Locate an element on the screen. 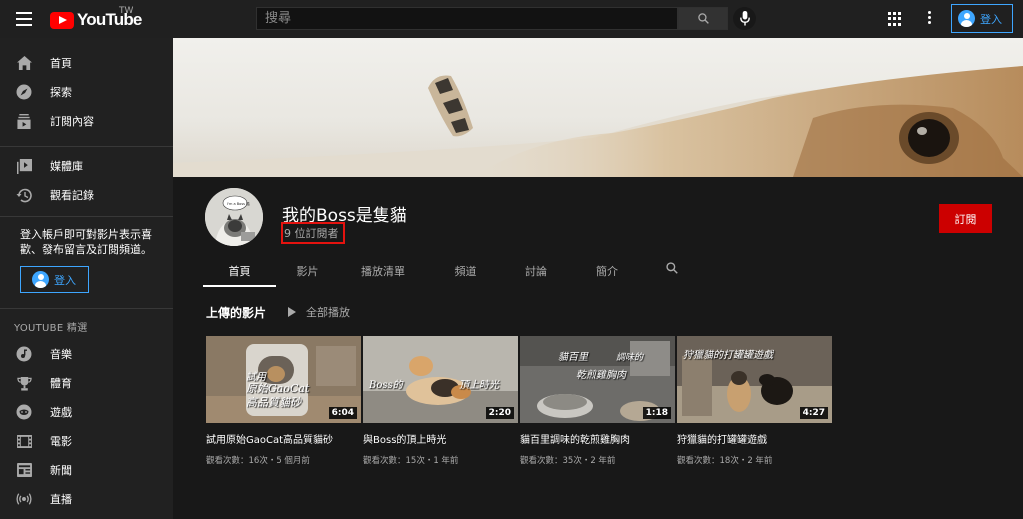  search-input is located at coordinates (467, 18).